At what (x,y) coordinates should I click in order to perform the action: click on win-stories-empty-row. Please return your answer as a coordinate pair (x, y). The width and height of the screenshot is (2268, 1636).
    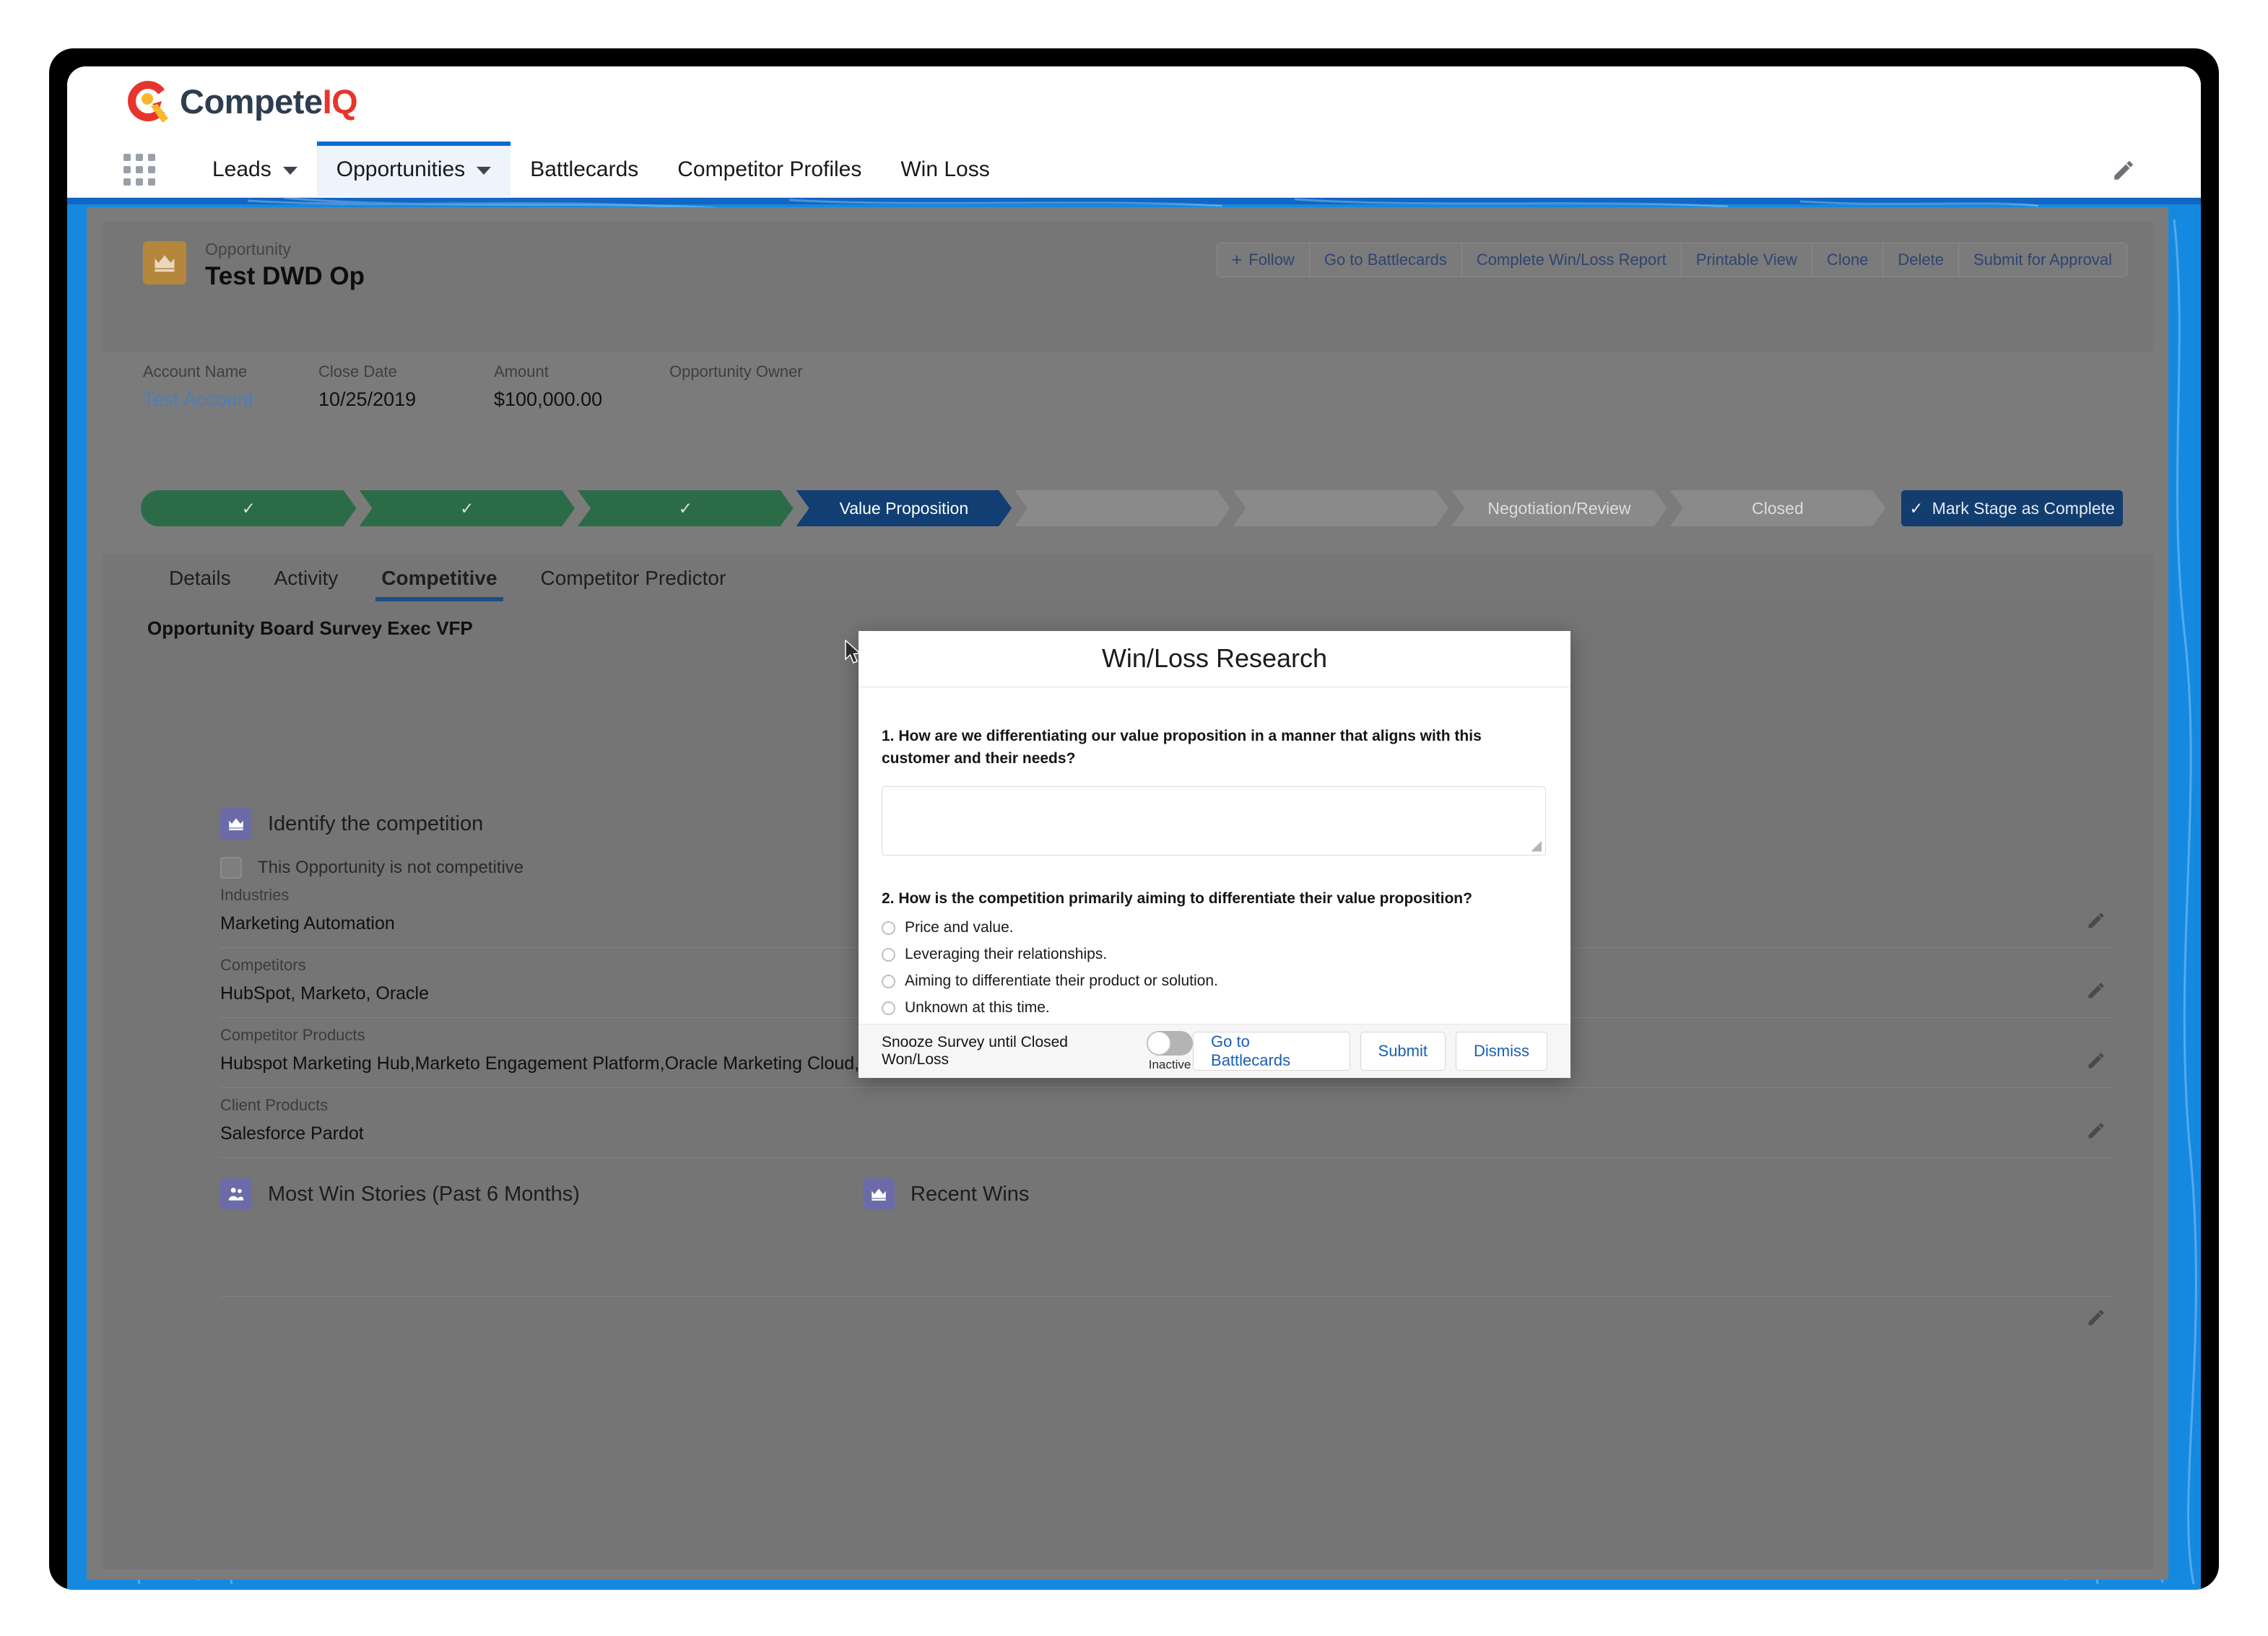
    Looking at the image, I should click on (1166, 1304).